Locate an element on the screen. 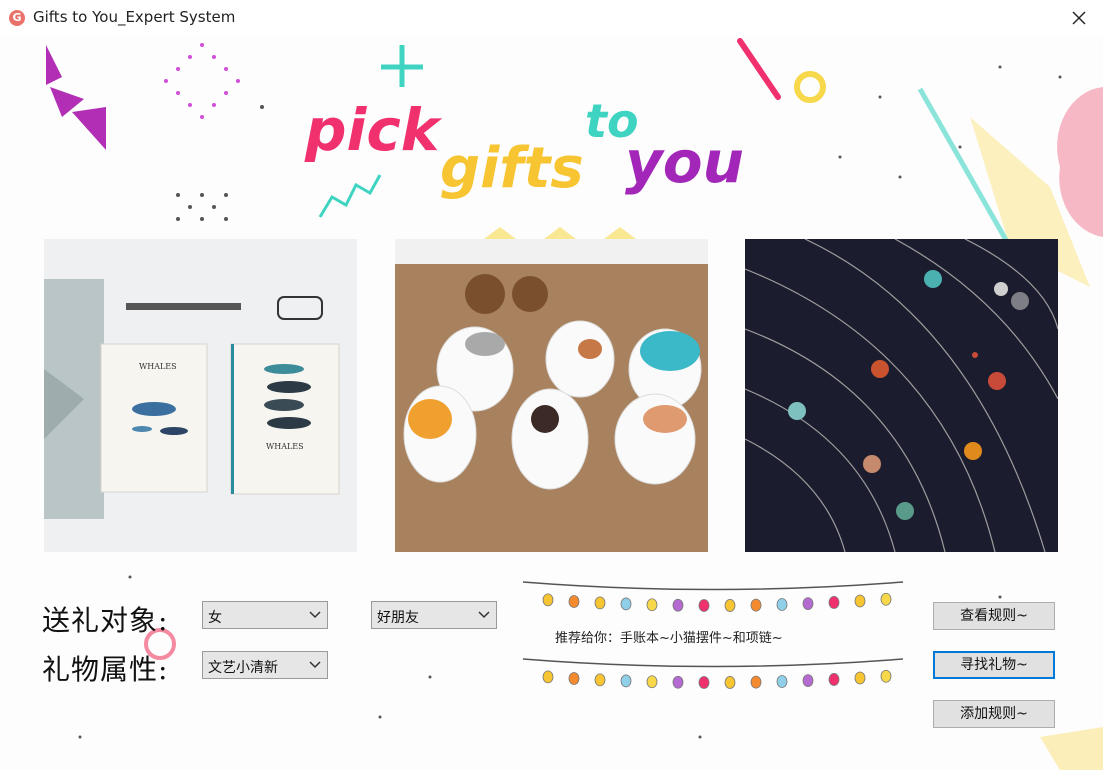  window-title: Gifts to You_Expert System is located at coordinates (134, 17).